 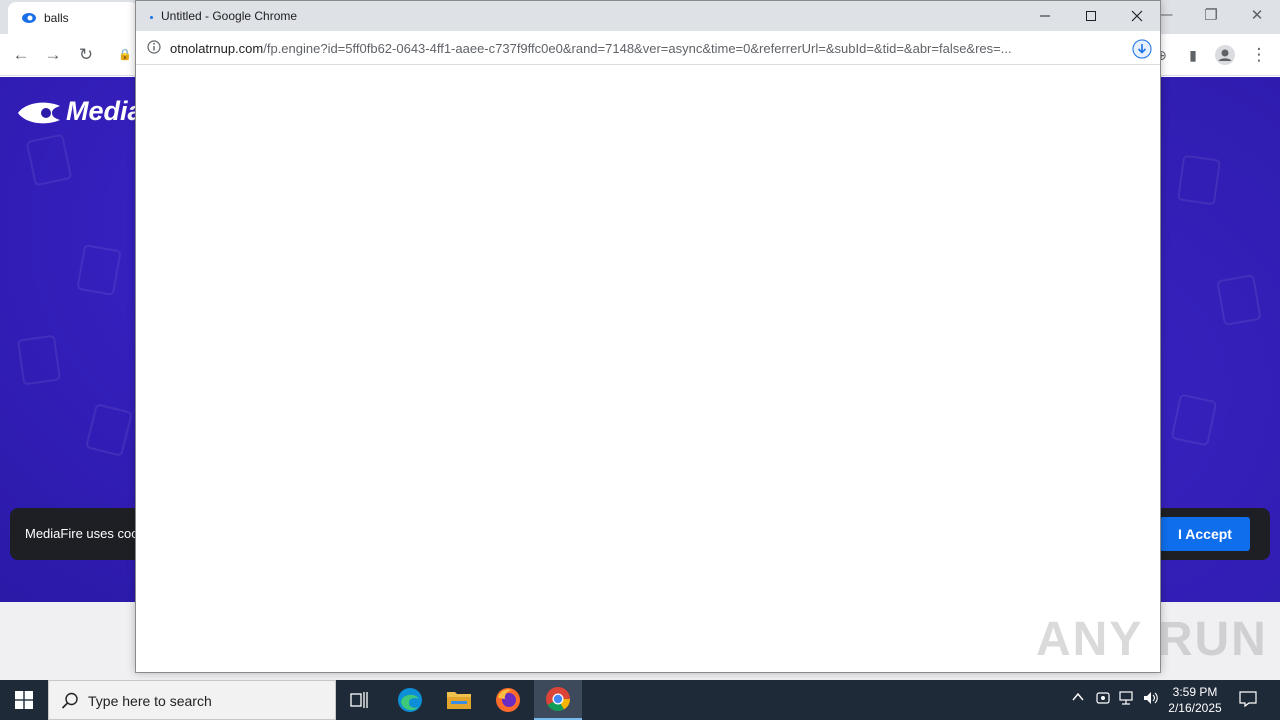 I want to click on side-panel-icon: ▮, so click(x=1193, y=55).